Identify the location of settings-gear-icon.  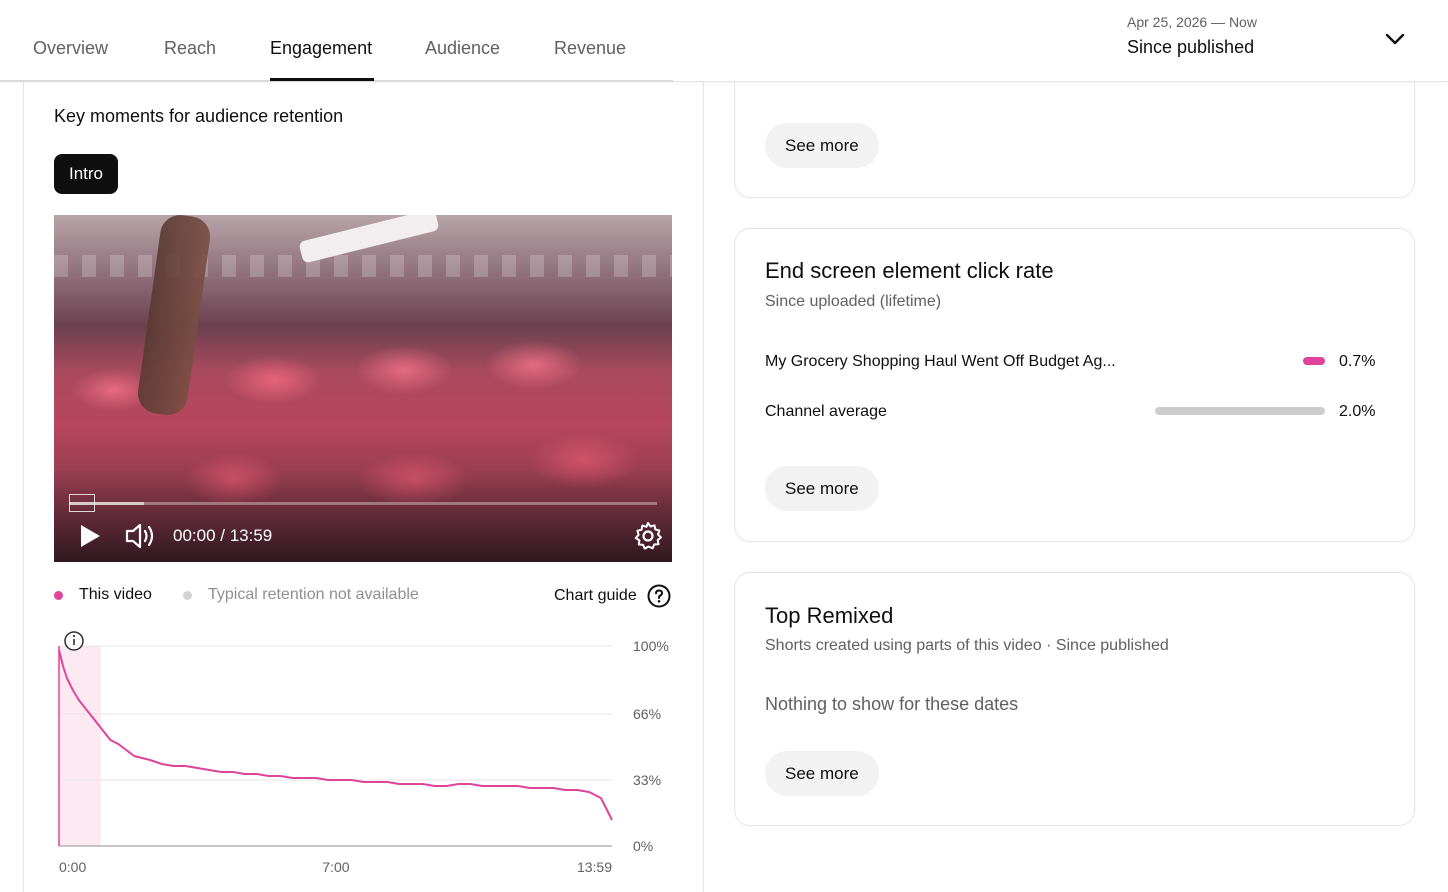
(648, 536).